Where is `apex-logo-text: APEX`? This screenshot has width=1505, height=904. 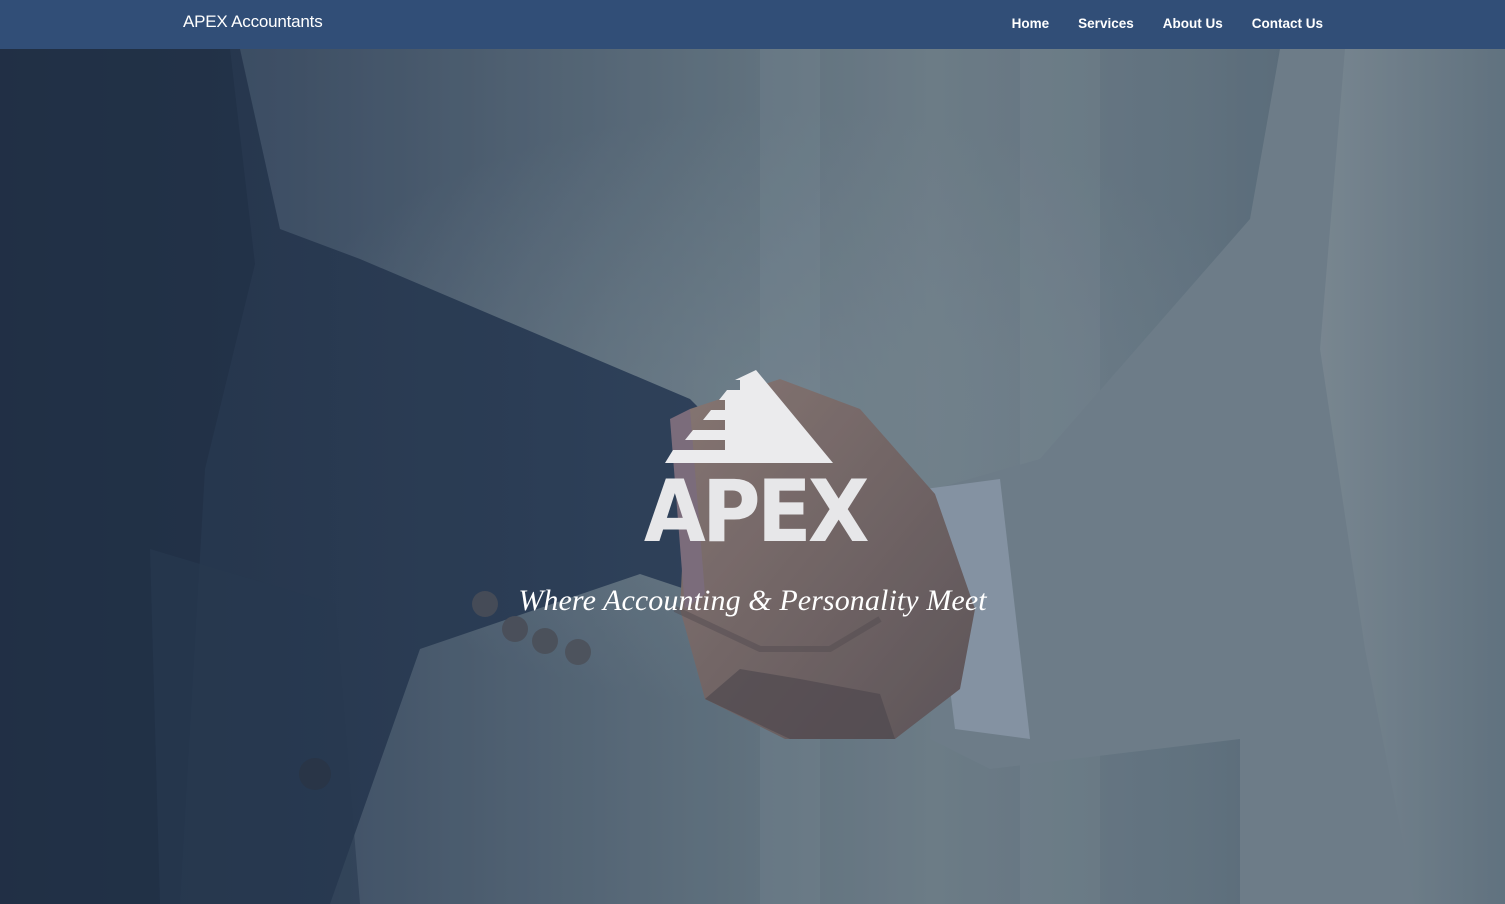 apex-logo-text: APEX is located at coordinates (756, 512).